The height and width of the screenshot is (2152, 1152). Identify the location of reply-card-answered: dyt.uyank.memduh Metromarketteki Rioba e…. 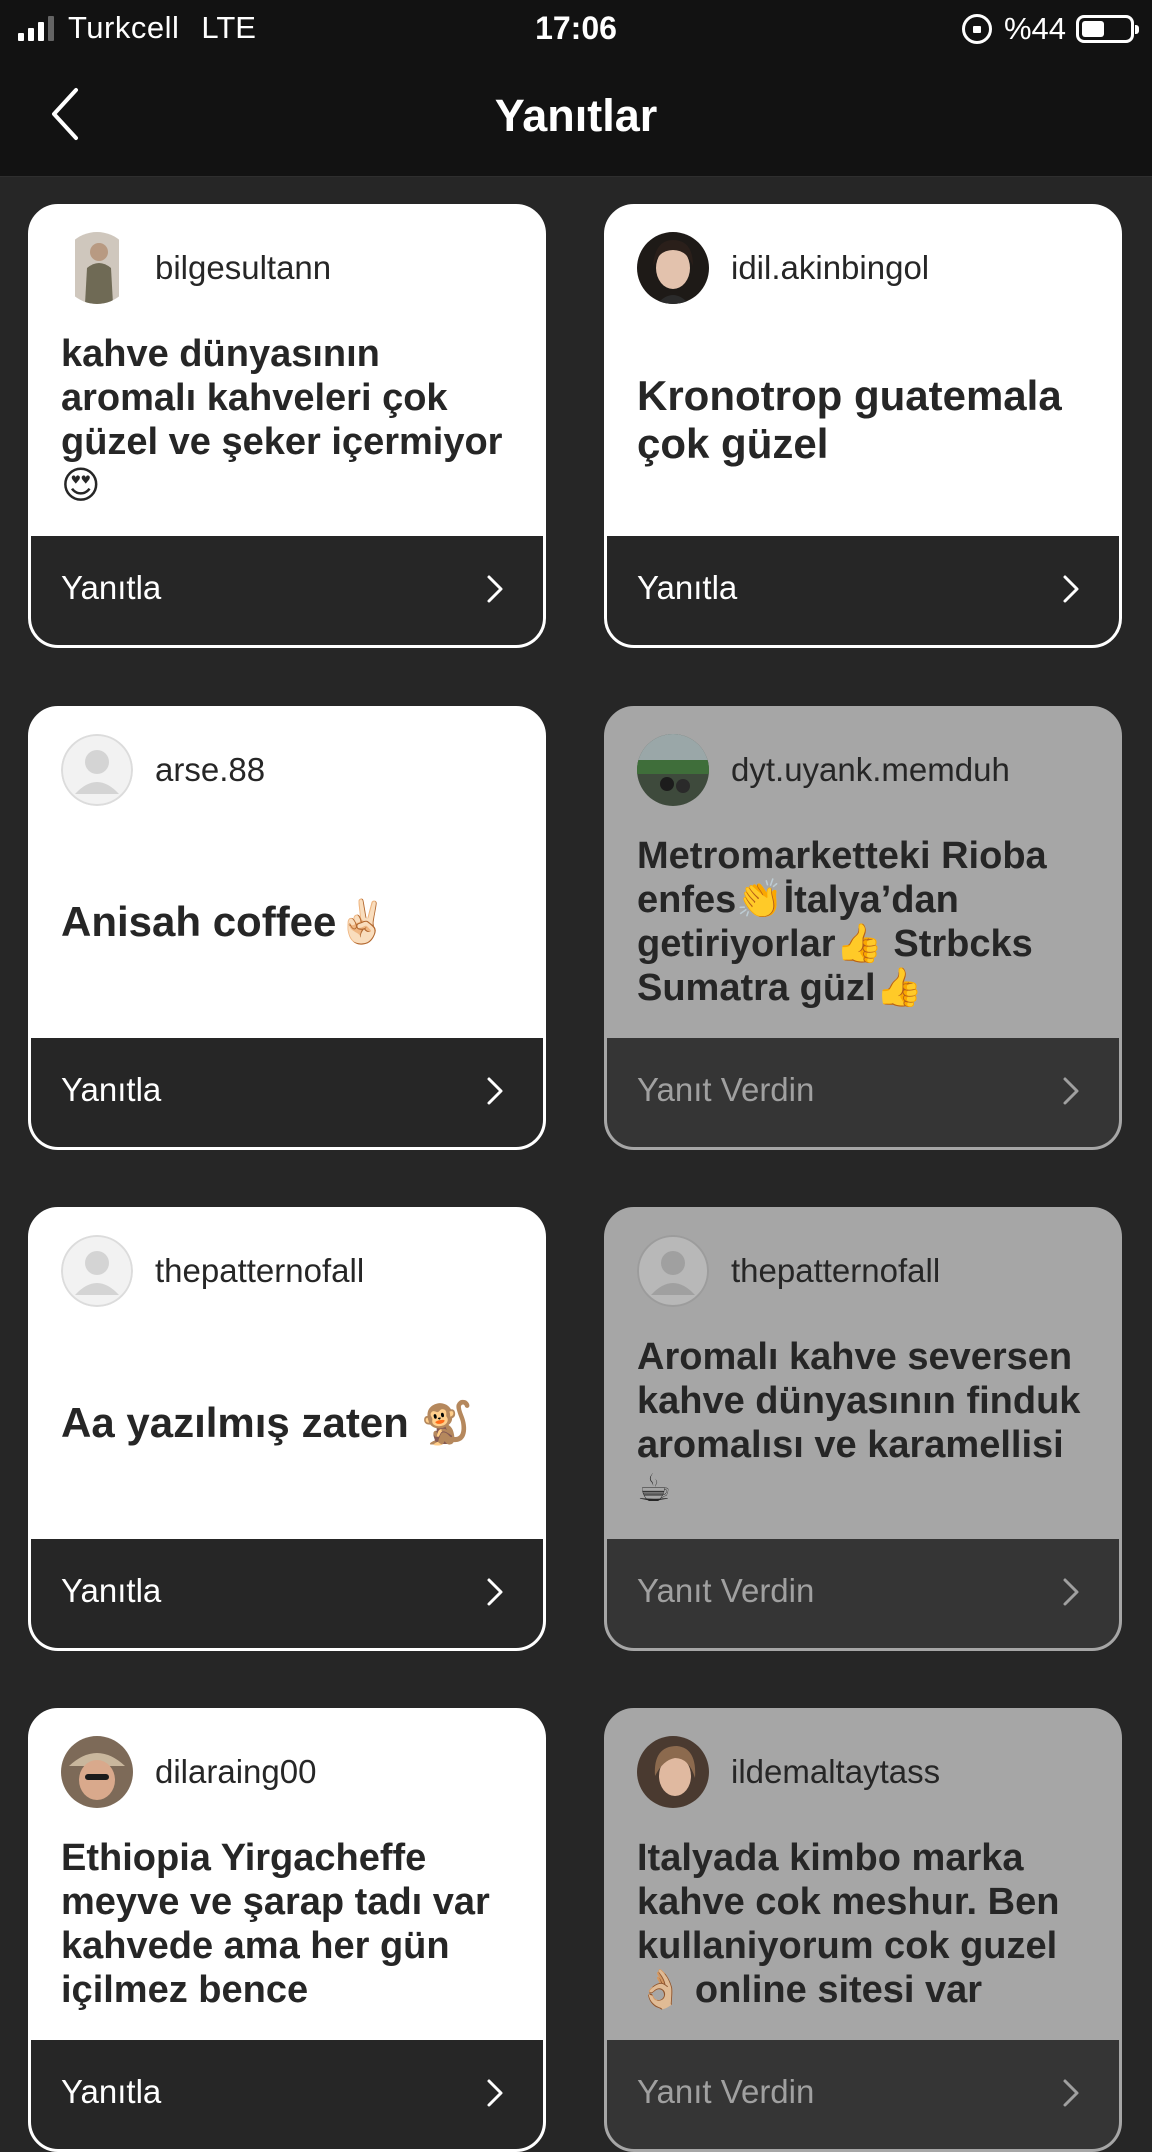
(863, 928).